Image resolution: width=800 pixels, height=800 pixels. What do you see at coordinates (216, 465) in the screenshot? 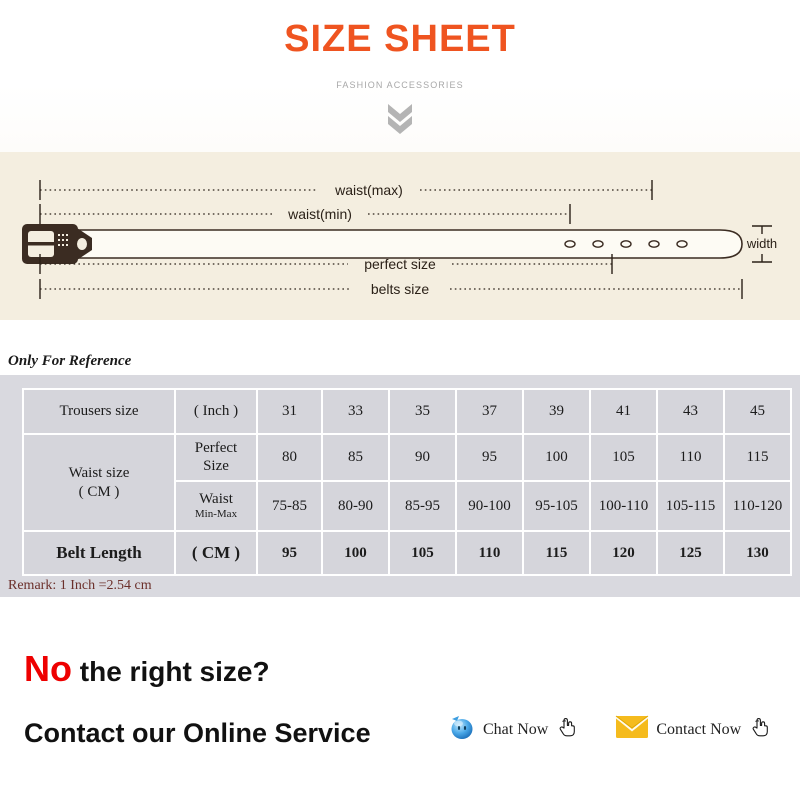
I see `perfect-size-line2: Size` at bounding box center [216, 465].